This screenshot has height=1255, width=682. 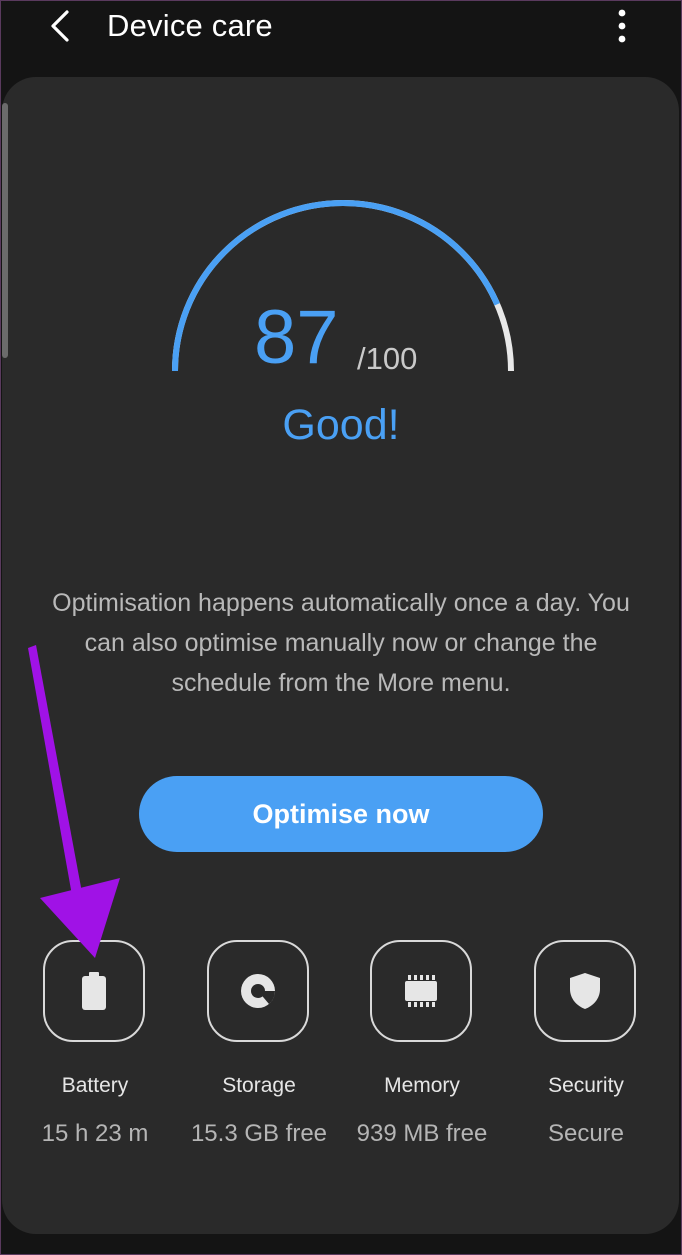 I want to click on battery-tile: Battery 15 h 23 m, so click(x=95, y=1050).